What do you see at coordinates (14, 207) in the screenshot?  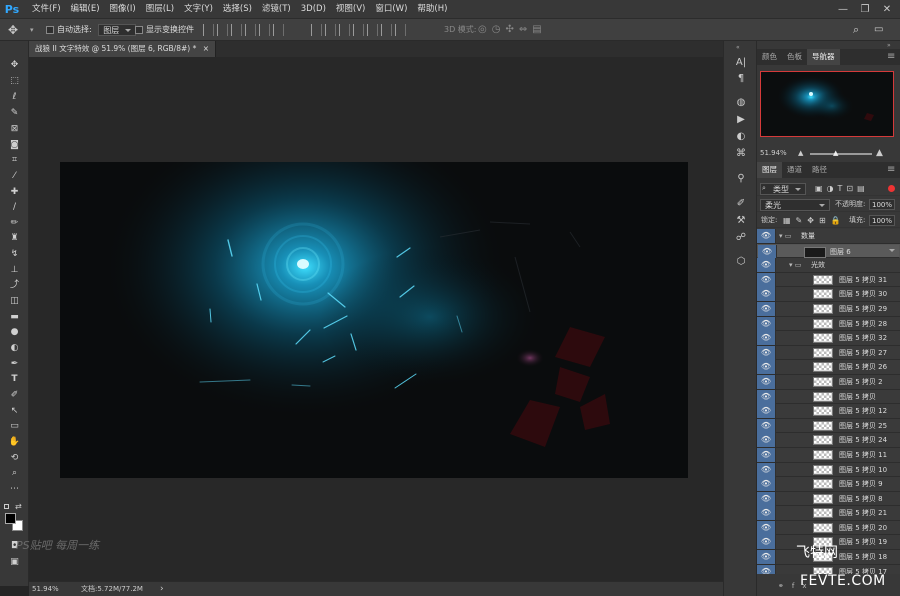 I see `brush-tool-icon: ∕` at bounding box center [14, 207].